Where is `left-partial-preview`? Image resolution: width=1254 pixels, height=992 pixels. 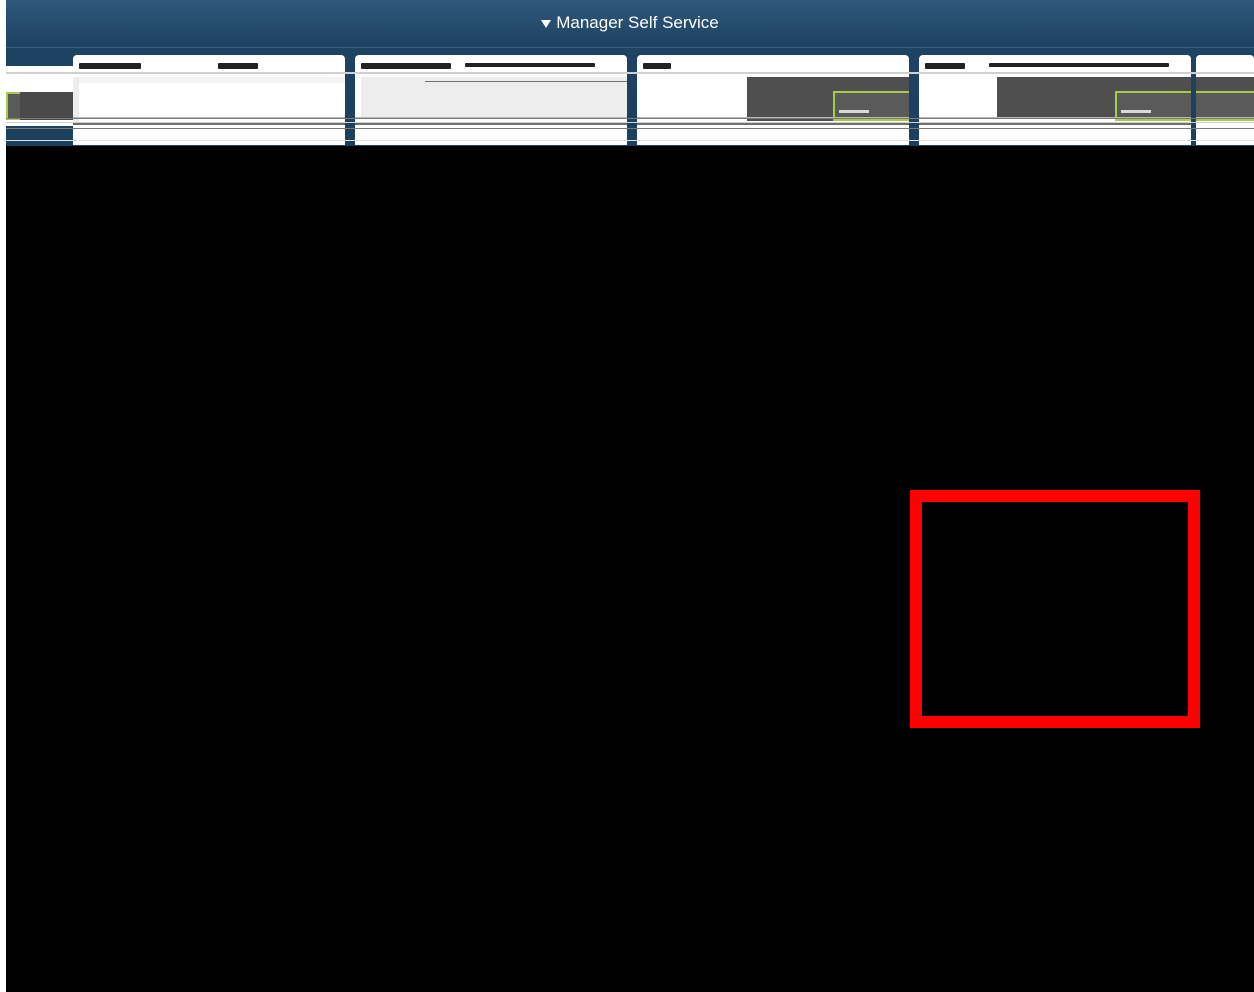 left-partial-preview is located at coordinates (41, 96).